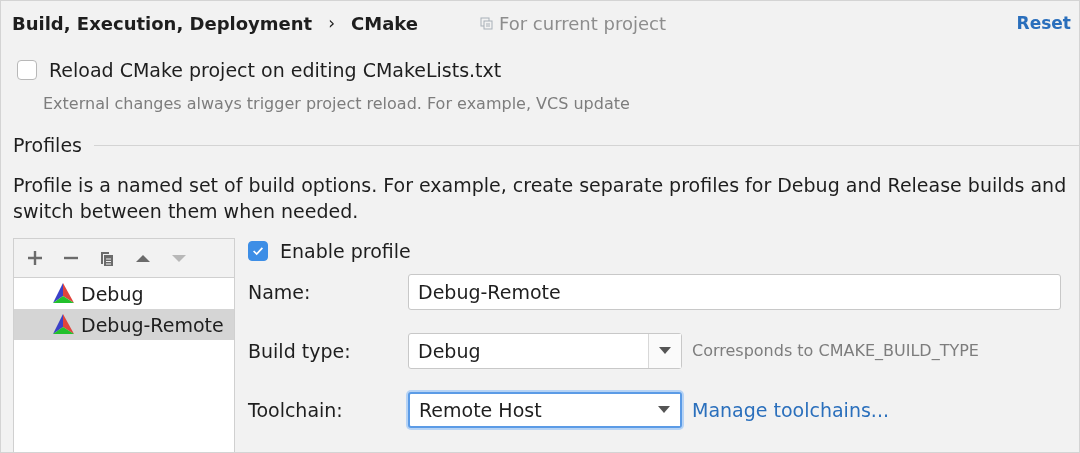 The height and width of the screenshot is (453, 1080). What do you see at coordinates (296, 409) in the screenshot?
I see `field-label: Toolchain:` at bounding box center [296, 409].